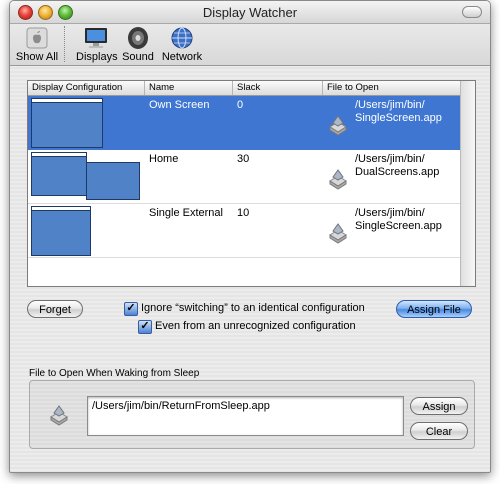 The image size is (500, 484). Describe the element at coordinates (164, 159) in the screenshot. I see `row-name: Home` at that location.